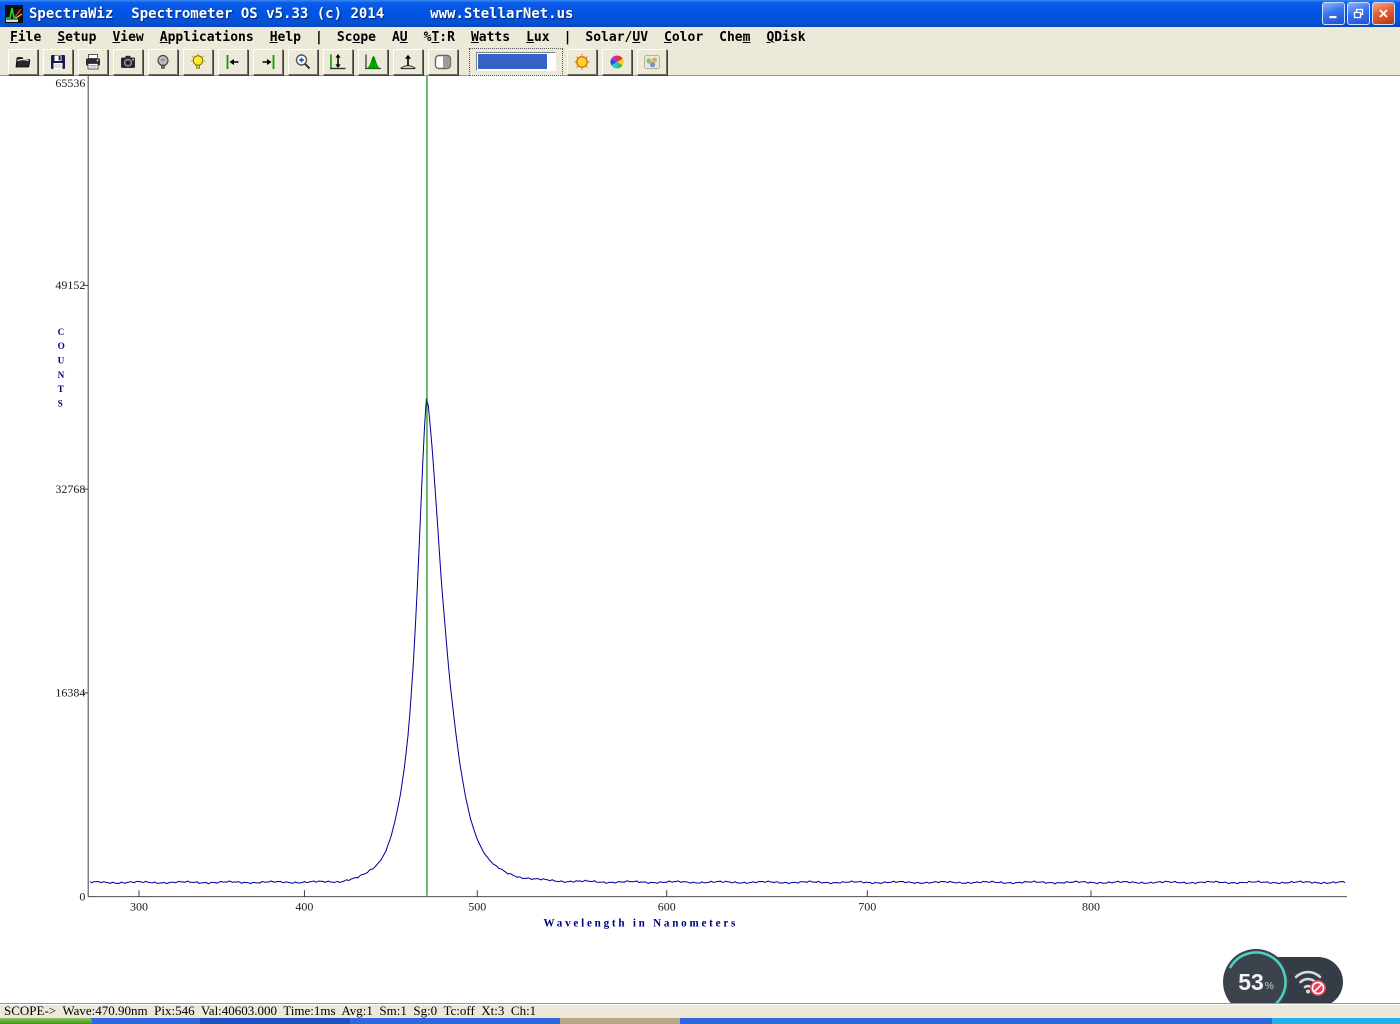  I want to click on y-tick-label: 32768, so click(70, 489).